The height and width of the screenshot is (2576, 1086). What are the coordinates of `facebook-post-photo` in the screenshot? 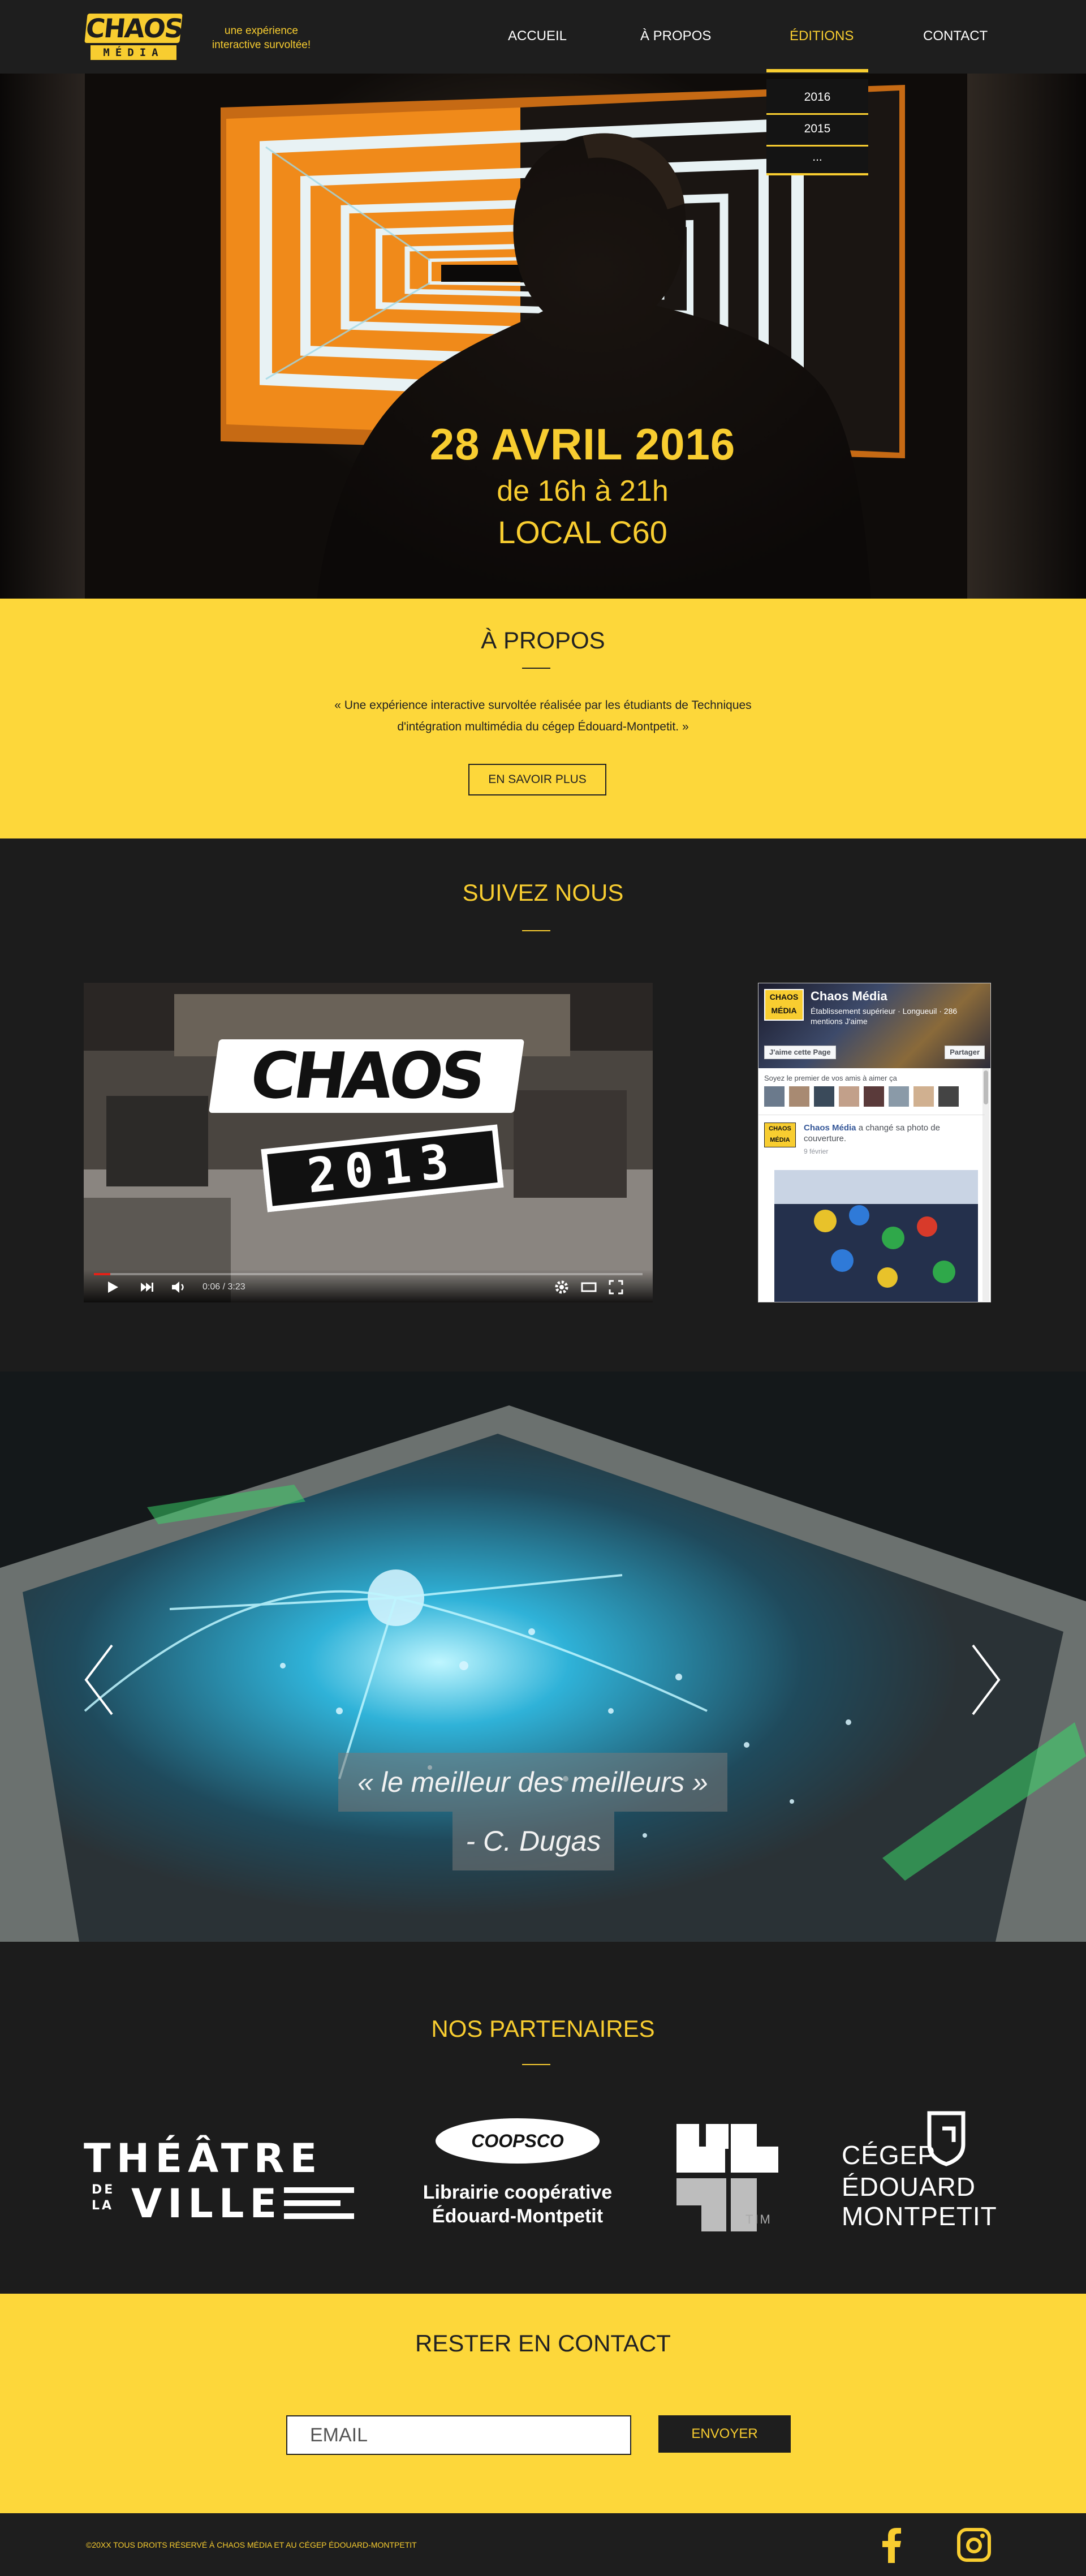 It's located at (876, 1236).